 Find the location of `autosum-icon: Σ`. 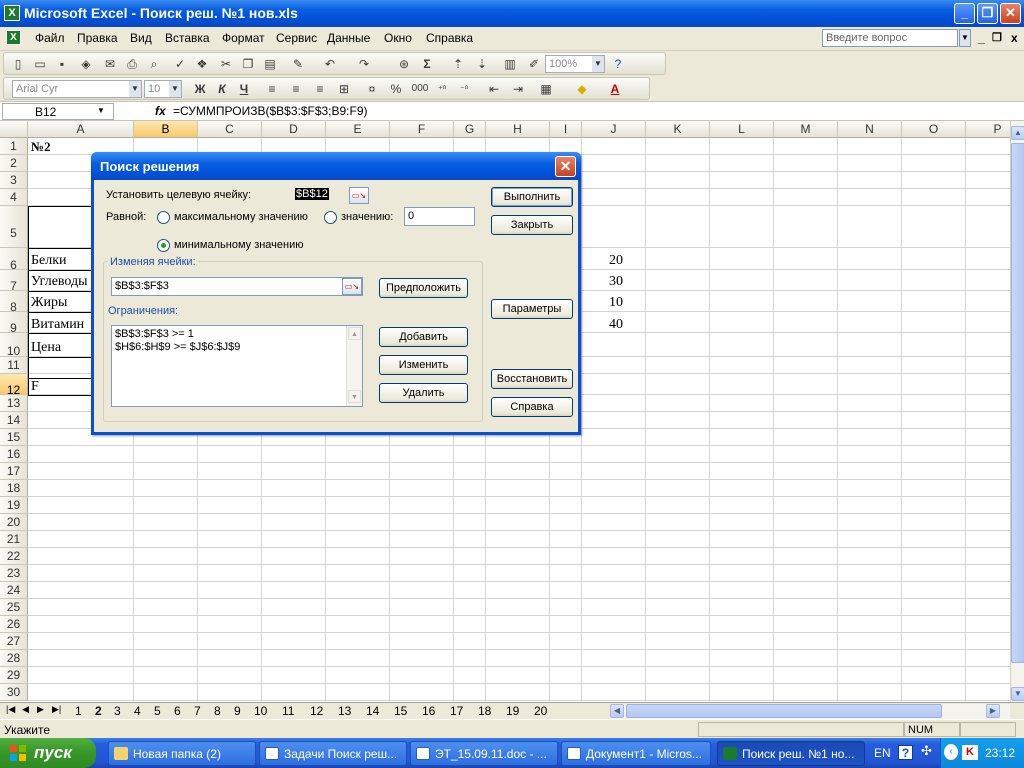

autosum-icon: Σ is located at coordinates (427, 64).